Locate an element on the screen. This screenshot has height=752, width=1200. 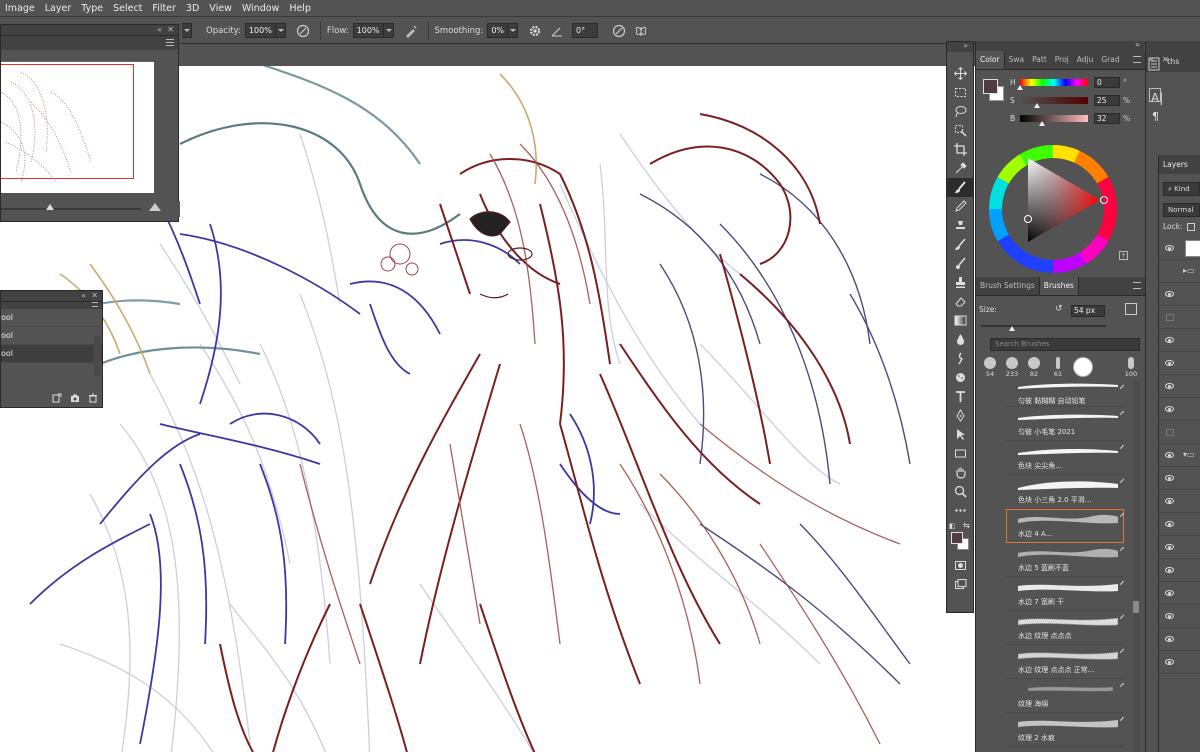
menu-image: Image is located at coordinates (20, 8).